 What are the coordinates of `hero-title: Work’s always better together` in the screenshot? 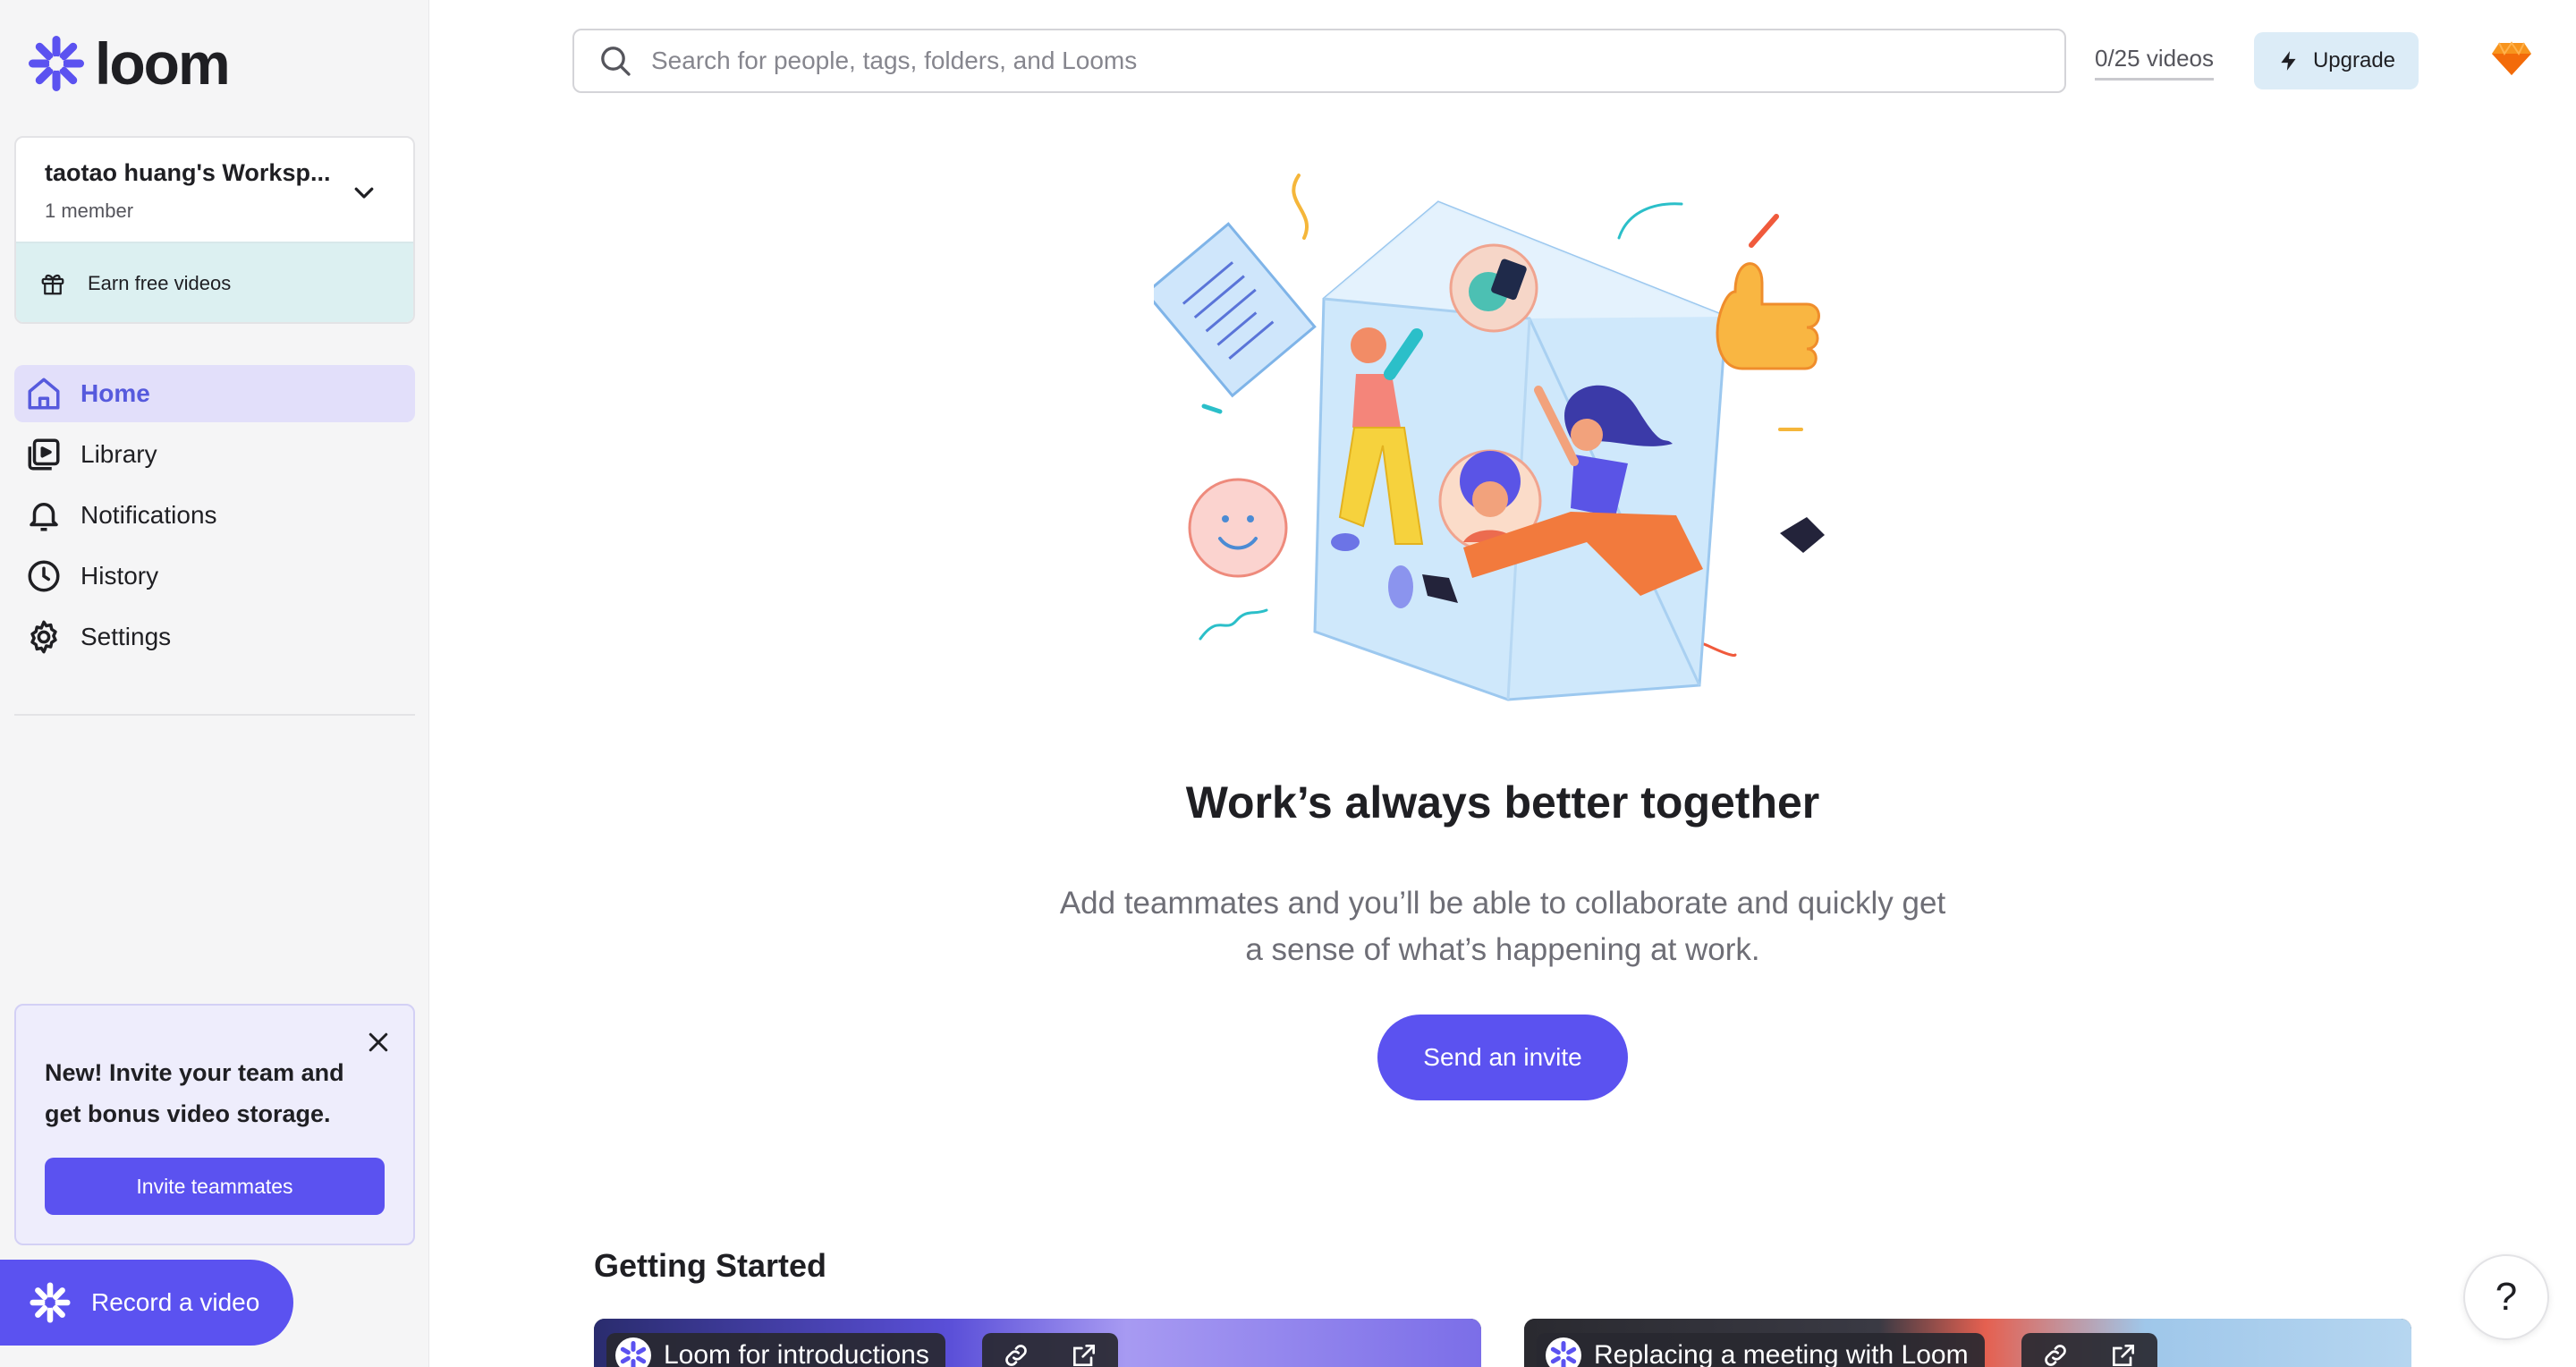 It's located at (1502, 803).